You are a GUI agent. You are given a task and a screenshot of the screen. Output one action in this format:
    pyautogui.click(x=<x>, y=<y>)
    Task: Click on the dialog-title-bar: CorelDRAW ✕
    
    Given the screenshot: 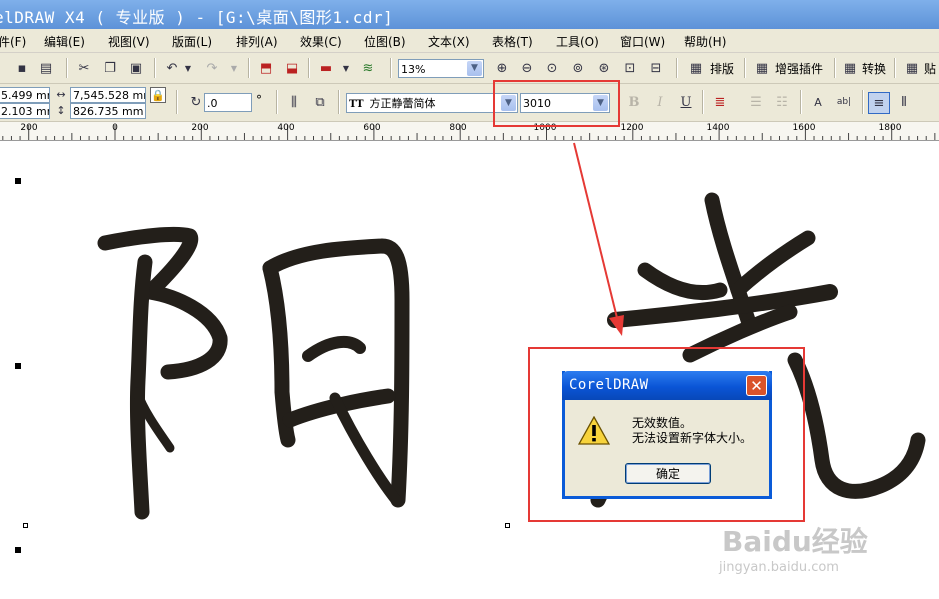 What is the action you would take?
    pyautogui.click(x=667, y=385)
    